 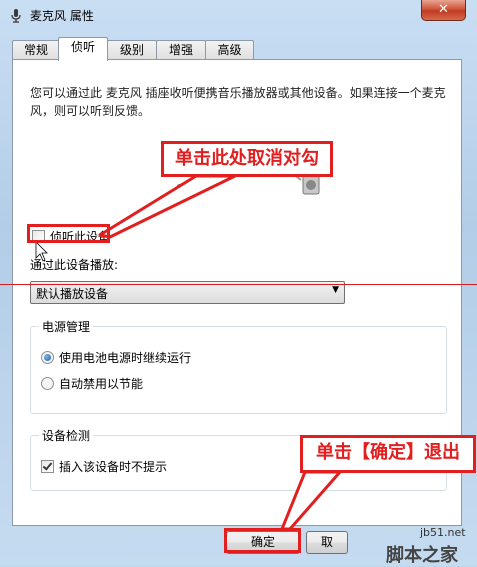 I want to click on callout-ok: 单击【确定】退出, so click(x=388, y=454).